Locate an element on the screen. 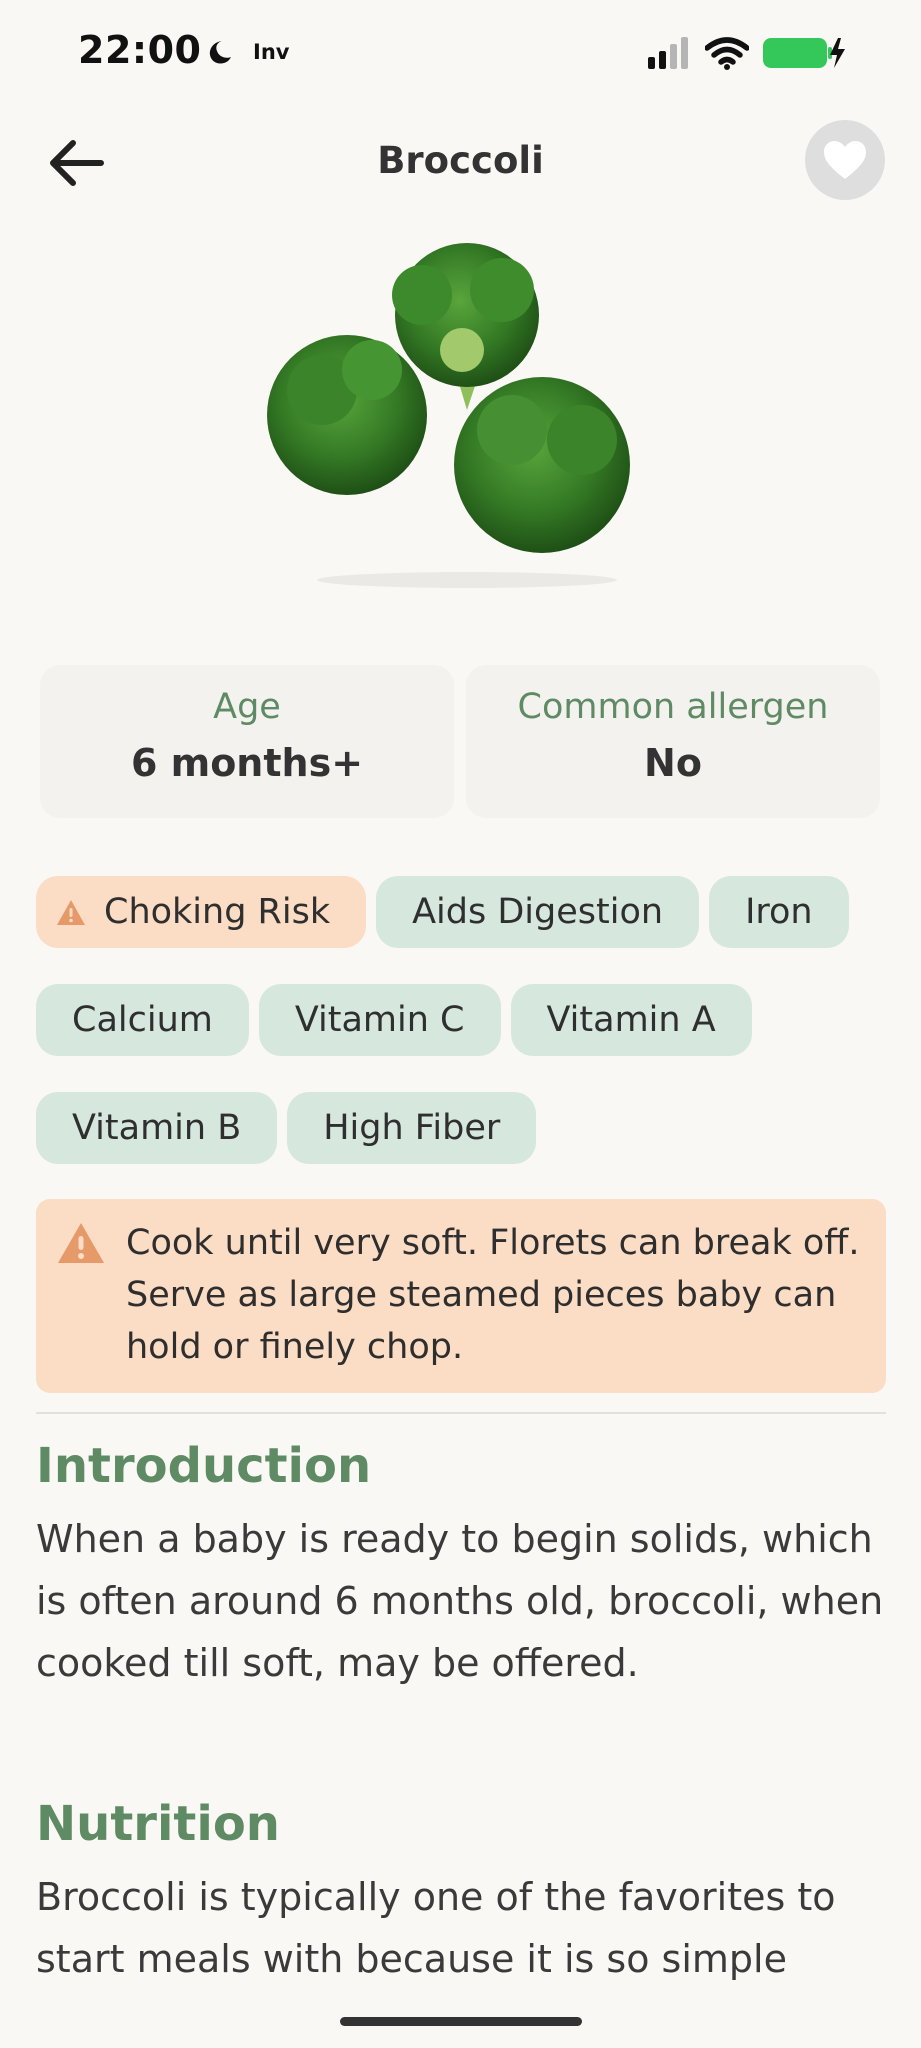 This screenshot has height=2048, width=921. wifi-icon is located at coordinates (727, 53).